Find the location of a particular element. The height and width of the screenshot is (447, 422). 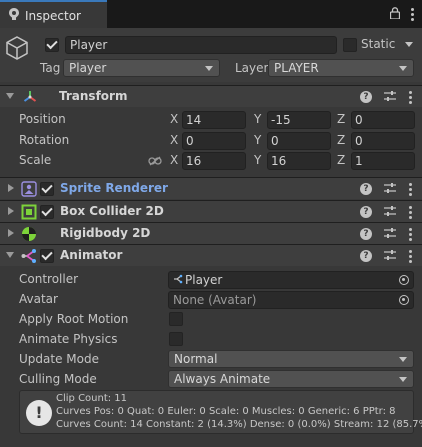

layer-dropdown: PLAYER is located at coordinates (341, 68).